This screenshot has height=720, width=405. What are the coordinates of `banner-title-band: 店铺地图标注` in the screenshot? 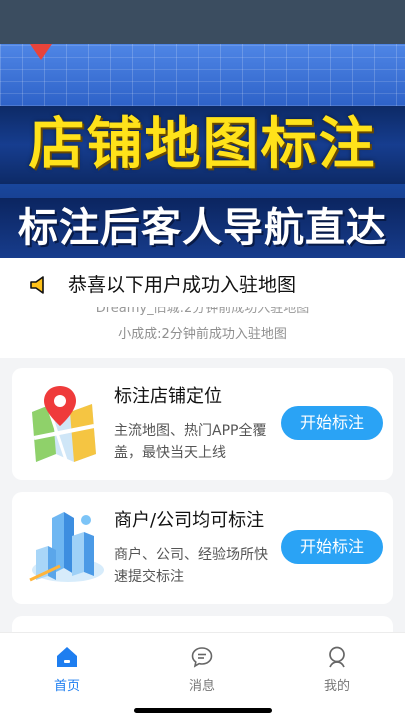 It's located at (202, 145).